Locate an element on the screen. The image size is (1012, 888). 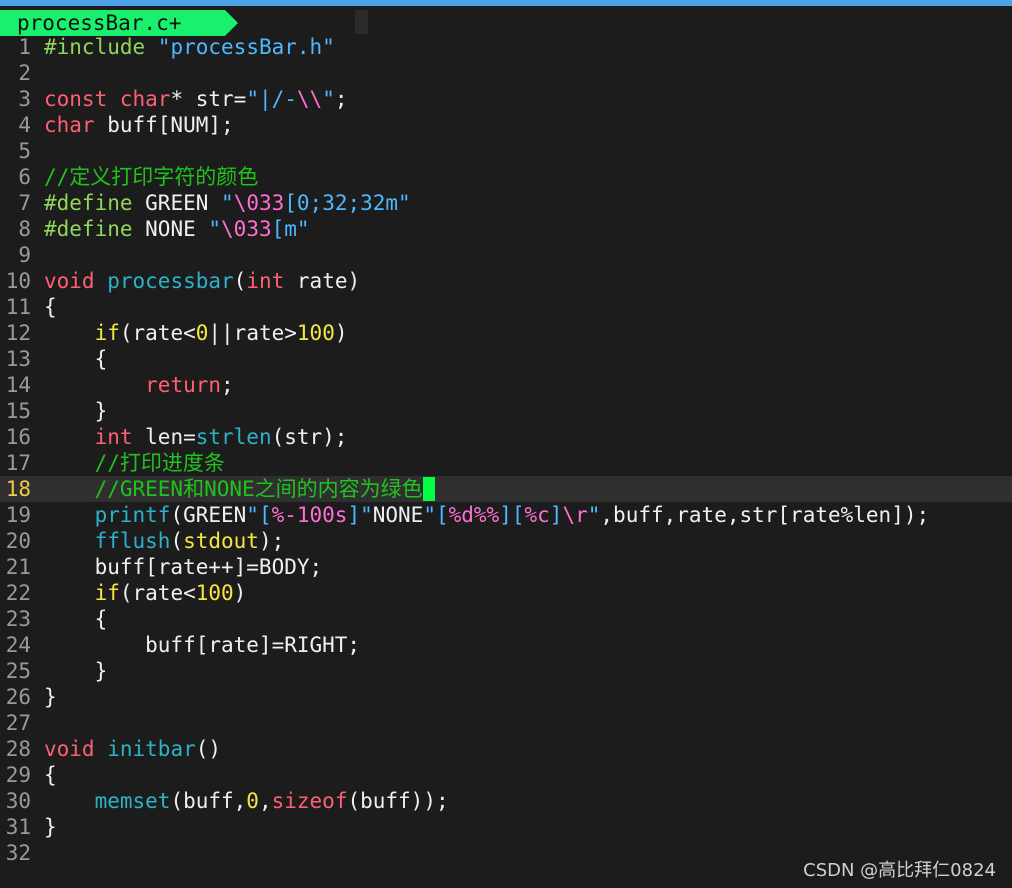
line-number: 17 is located at coordinates (18, 463).